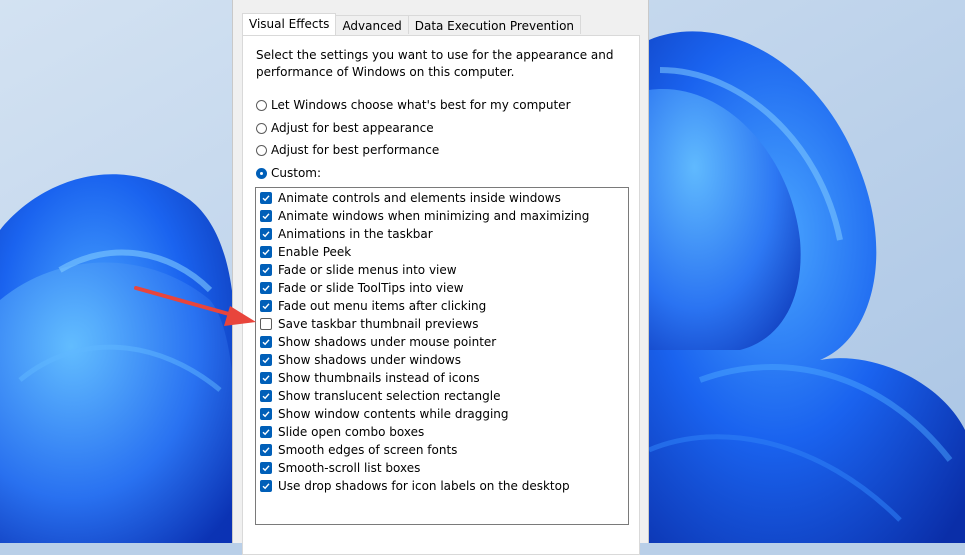 The width and height of the screenshot is (965, 555). I want to click on tab-advanced: Advanced, so click(372, 24).